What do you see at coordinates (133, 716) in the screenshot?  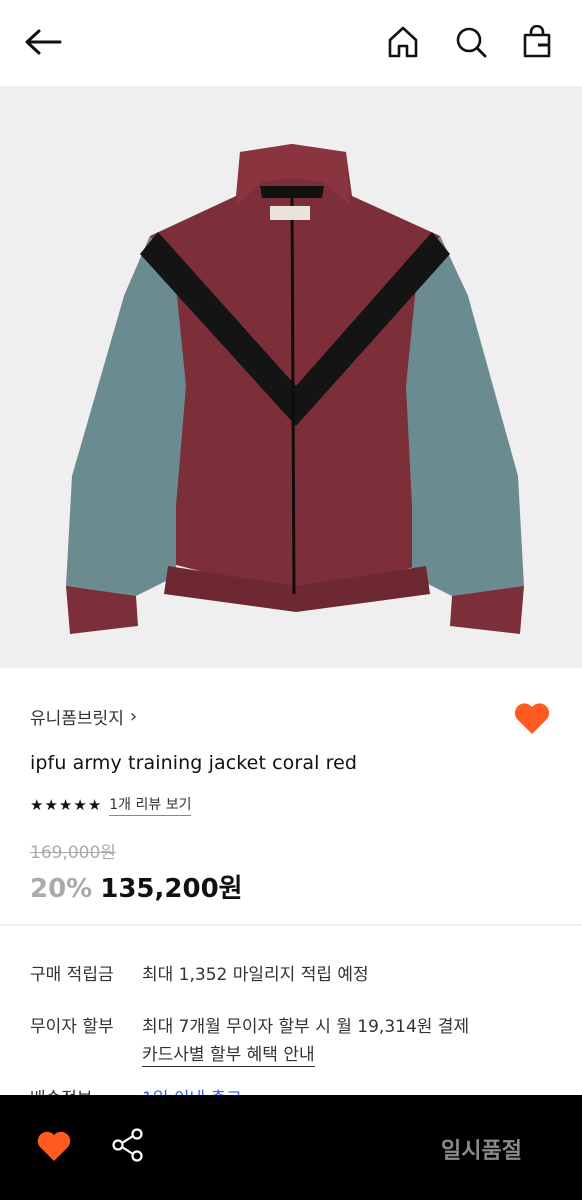 I see `chevron-right-icon: ›` at bounding box center [133, 716].